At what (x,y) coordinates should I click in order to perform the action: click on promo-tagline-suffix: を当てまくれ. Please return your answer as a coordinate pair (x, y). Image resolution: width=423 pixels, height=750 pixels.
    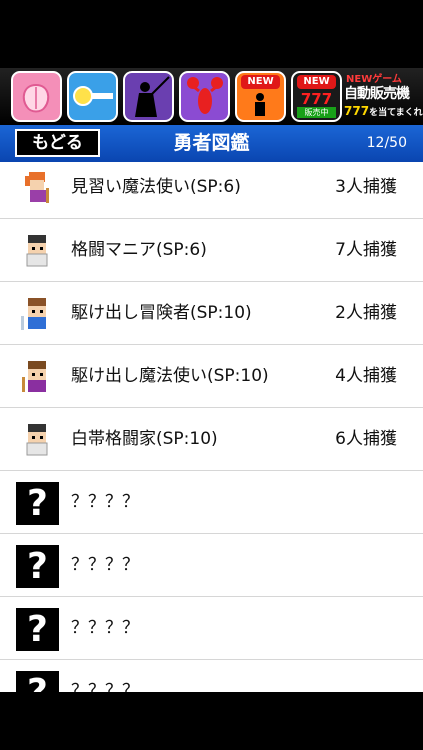
    Looking at the image, I should click on (396, 113).